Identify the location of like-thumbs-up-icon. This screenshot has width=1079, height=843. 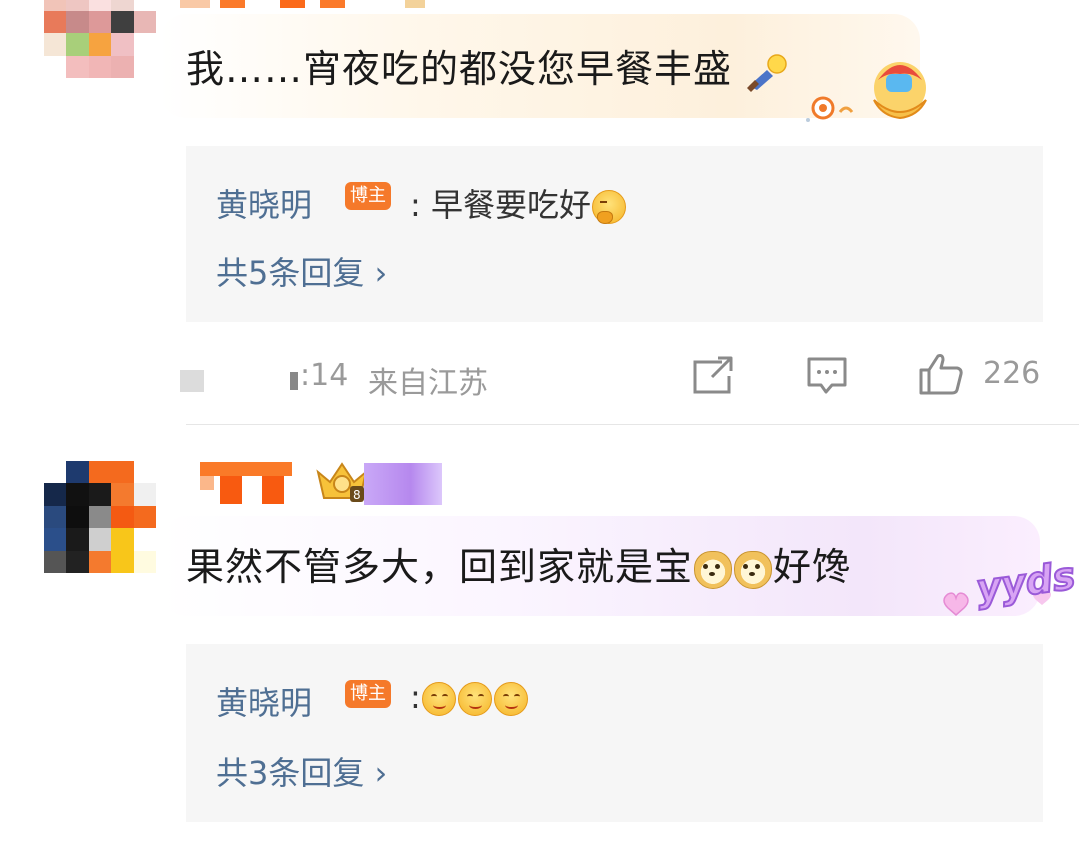
(941, 374).